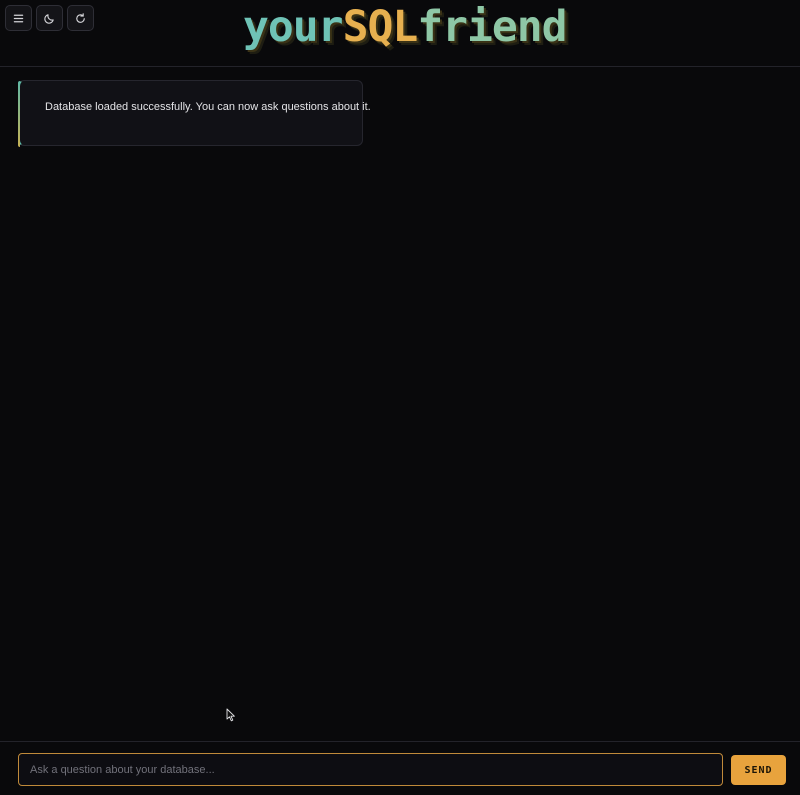 The height and width of the screenshot is (795, 800). What do you see at coordinates (492, 27) in the screenshot?
I see `logo-part-friend: friend` at bounding box center [492, 27].